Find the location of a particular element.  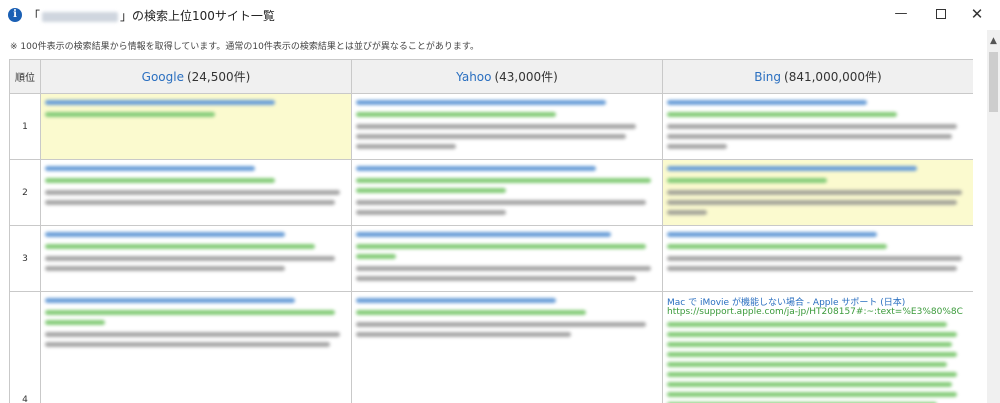

close-button: ✕ is located at coordinates (977, 15).